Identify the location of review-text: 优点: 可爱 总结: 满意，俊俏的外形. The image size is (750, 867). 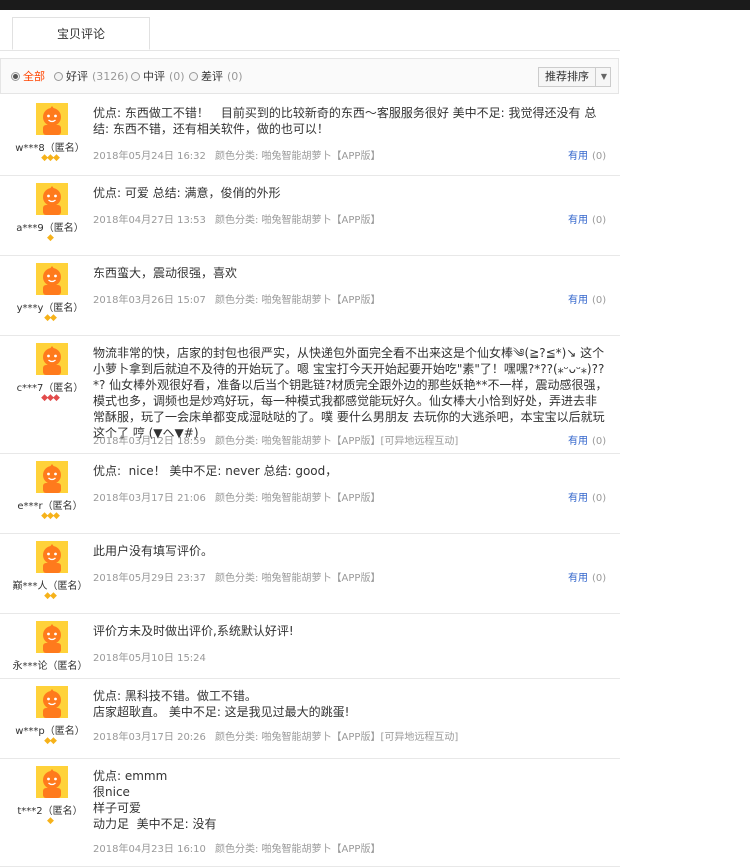
(350, 193).